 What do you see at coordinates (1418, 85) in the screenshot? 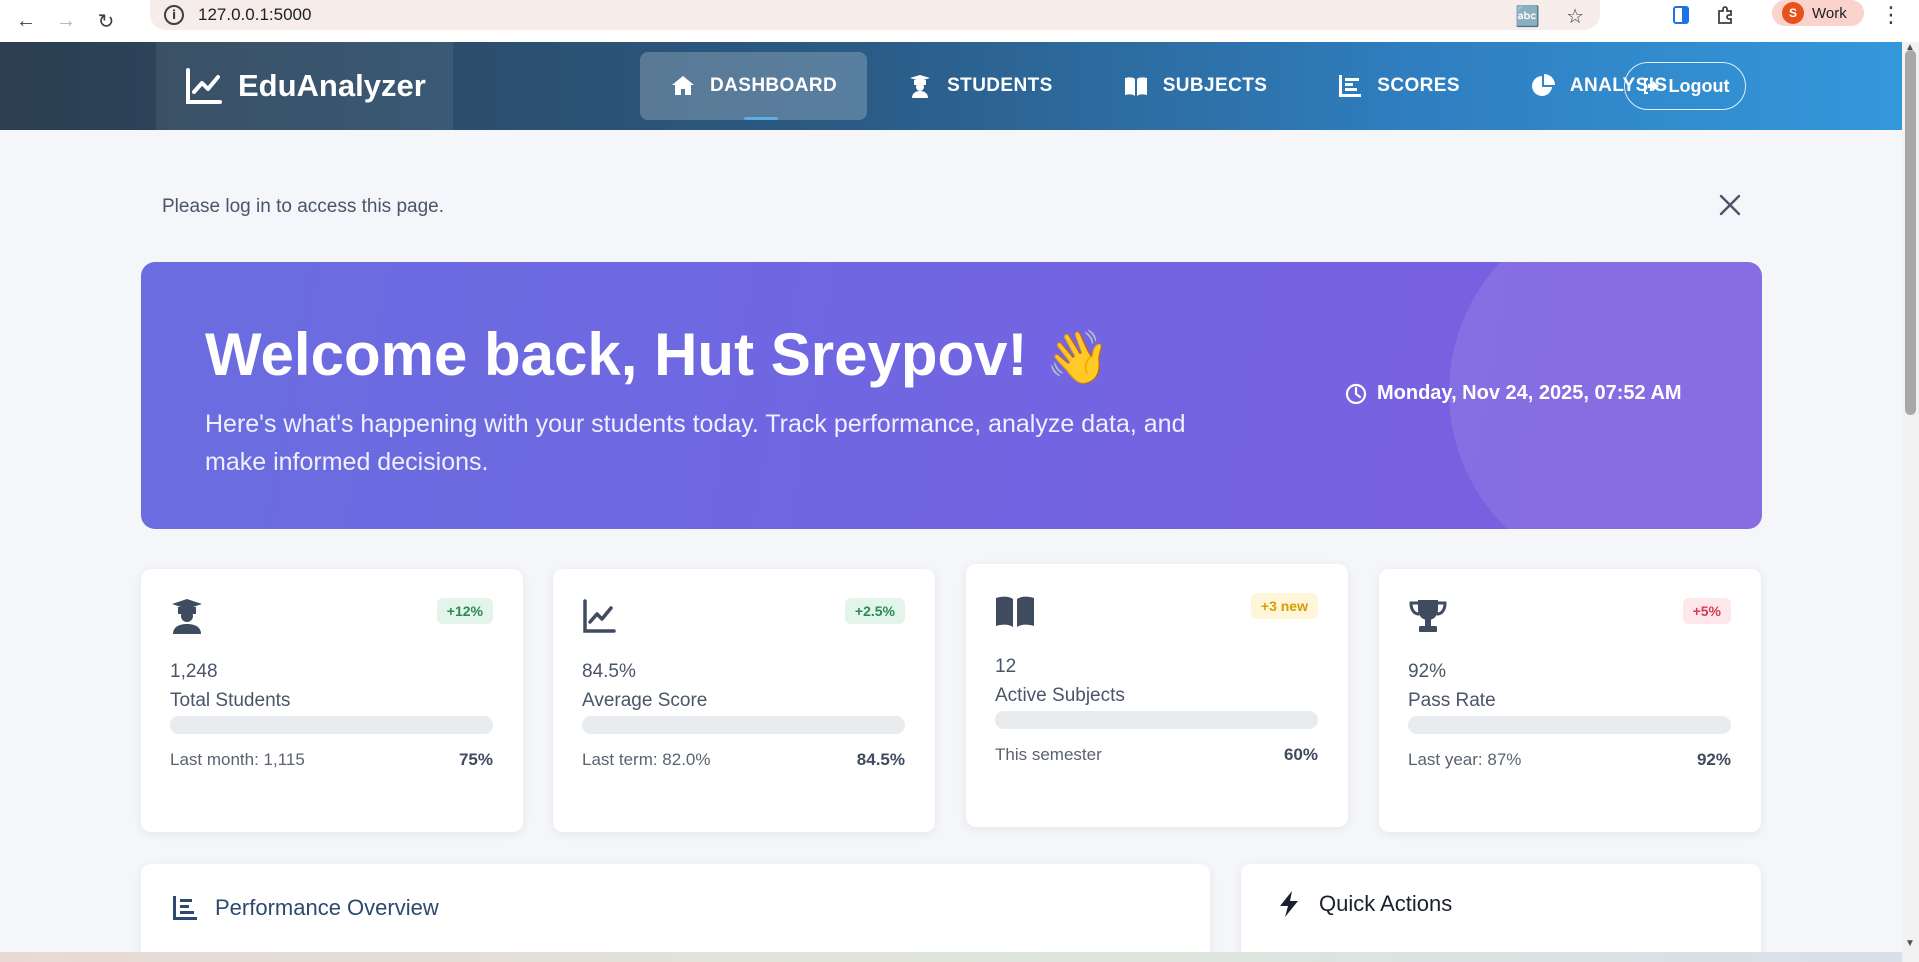
I see `nav-scores-label: SCORES` at bounding box center [1418, 85].